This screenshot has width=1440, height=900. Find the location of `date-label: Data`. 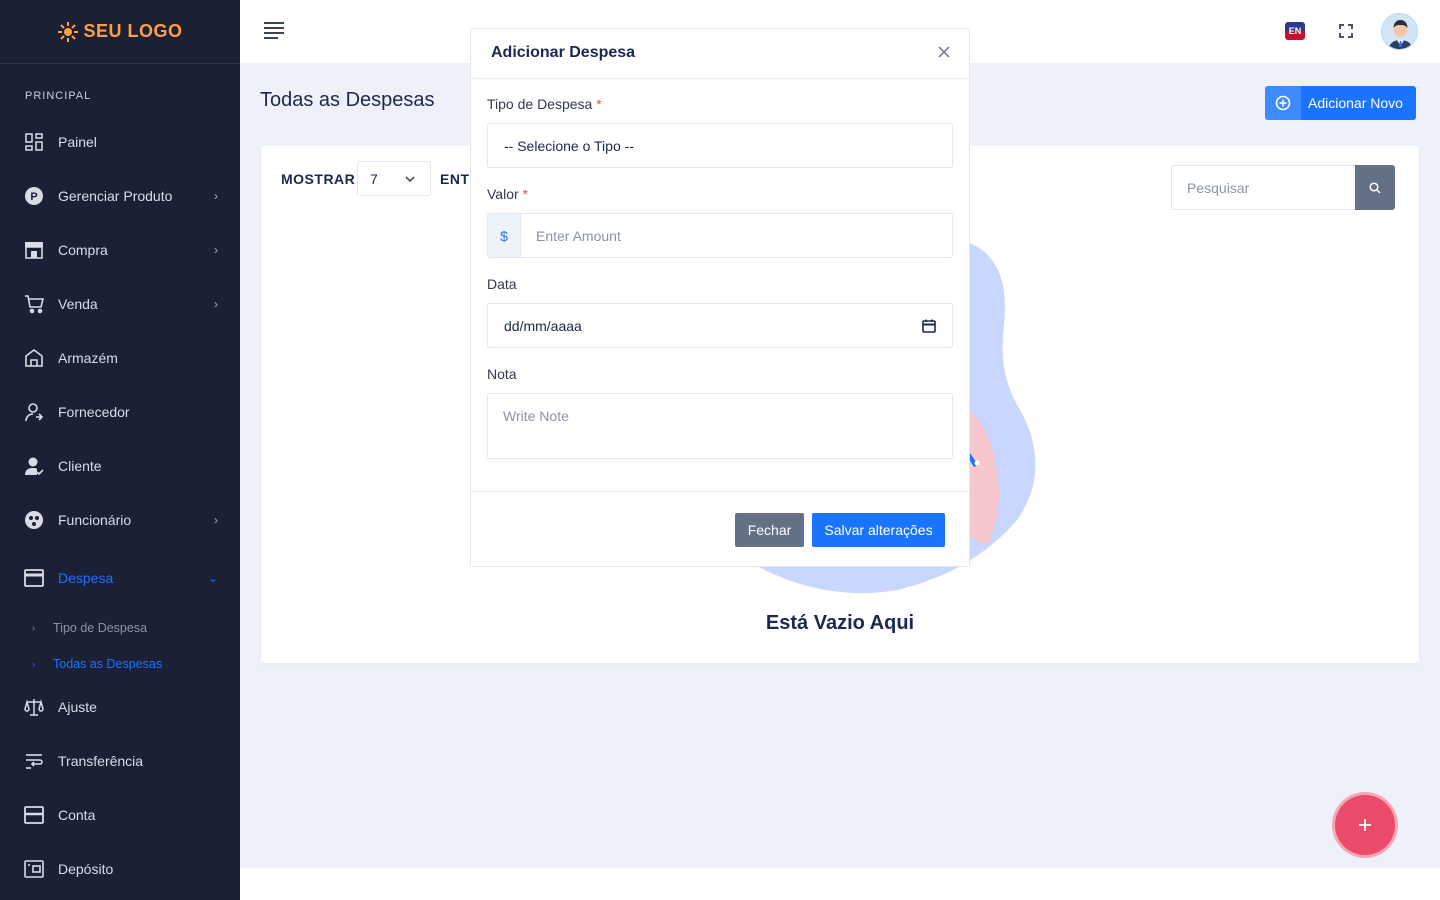

date-label: Data is located at coordinates (502, 284).